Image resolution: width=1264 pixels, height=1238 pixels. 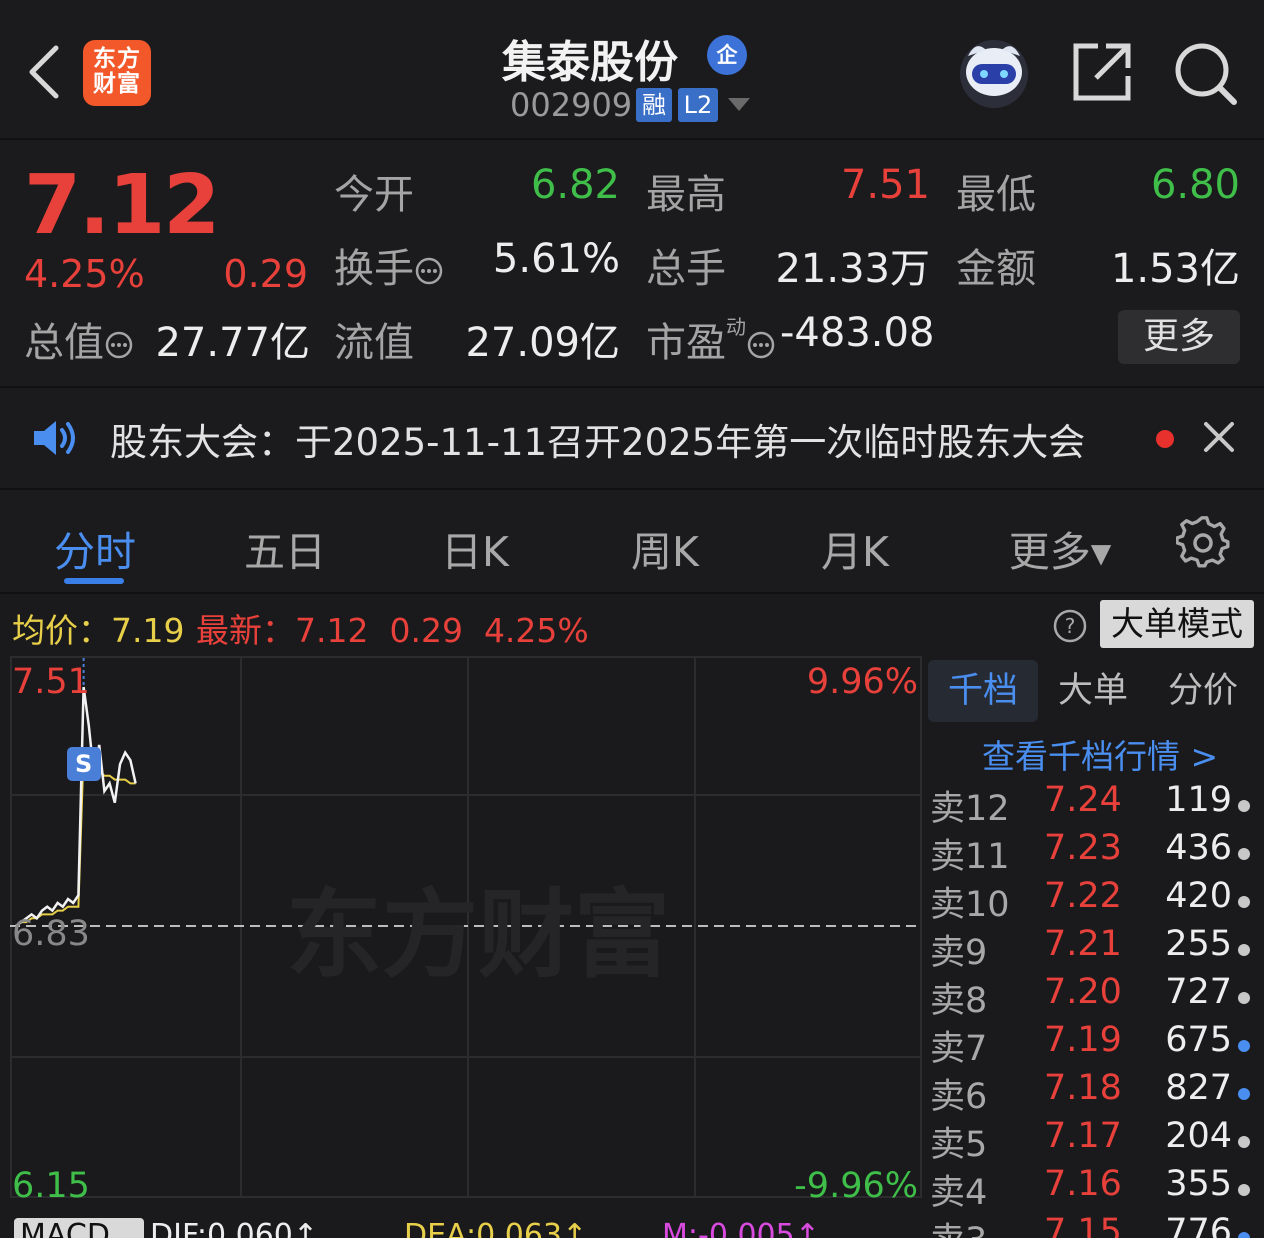 I want to click on open-label: 今开, so click(x=374, y=195).